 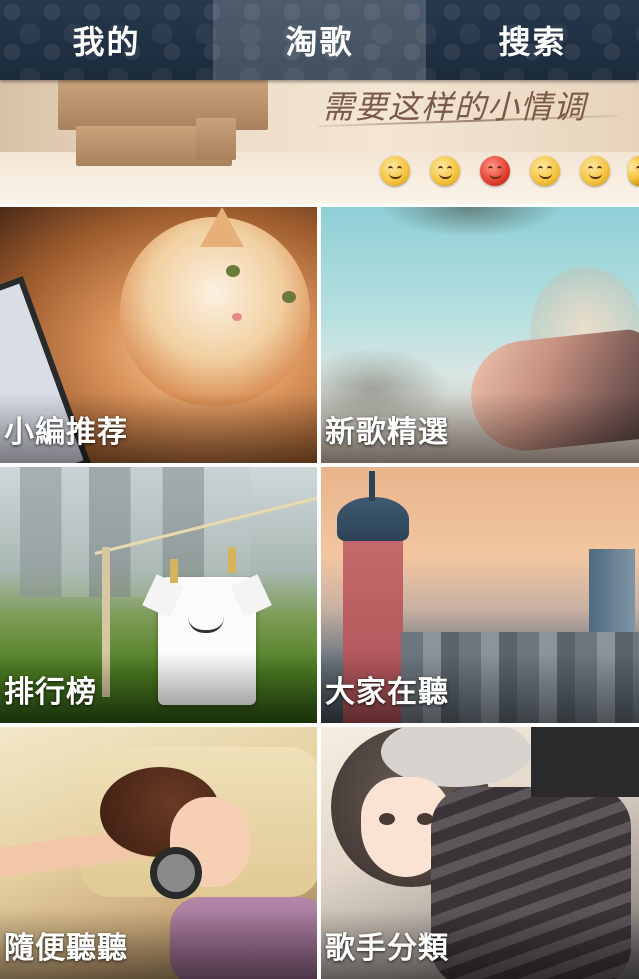 What do you see at coordinates (387, 692) in the screenshot?
I see `tile-label-everyone-listening: 大家在聽` at bounding box center [387, 692].